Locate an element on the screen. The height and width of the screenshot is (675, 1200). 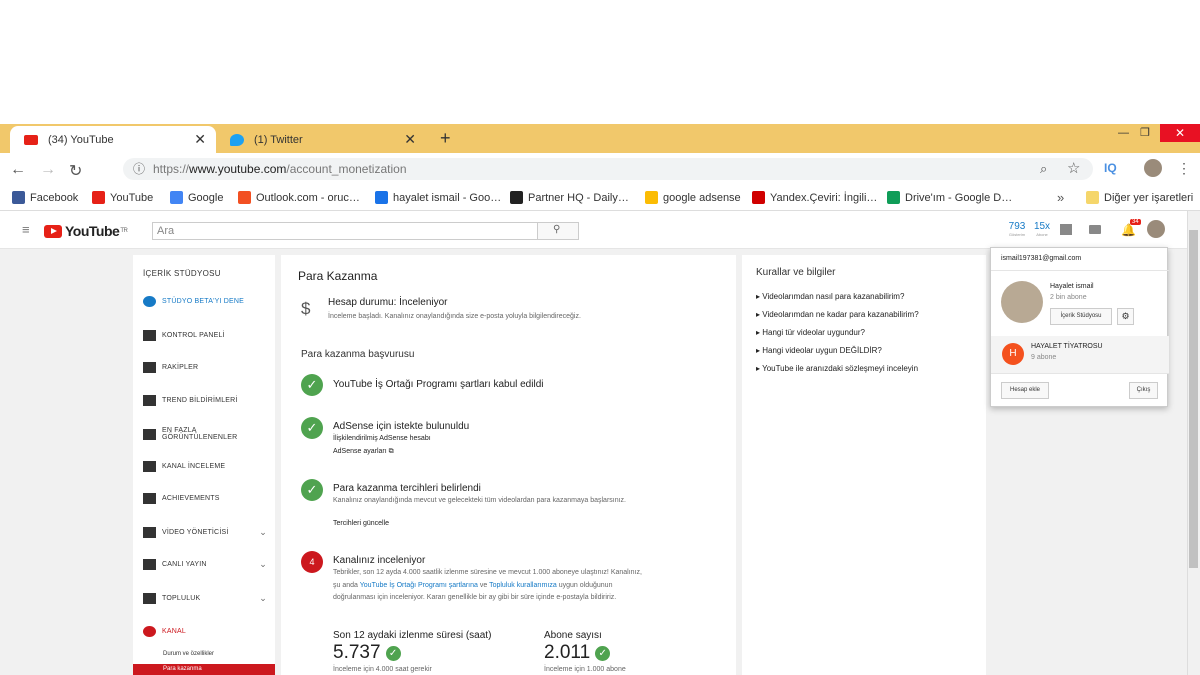
analytics-icon is located at coordinates (1066, 229).